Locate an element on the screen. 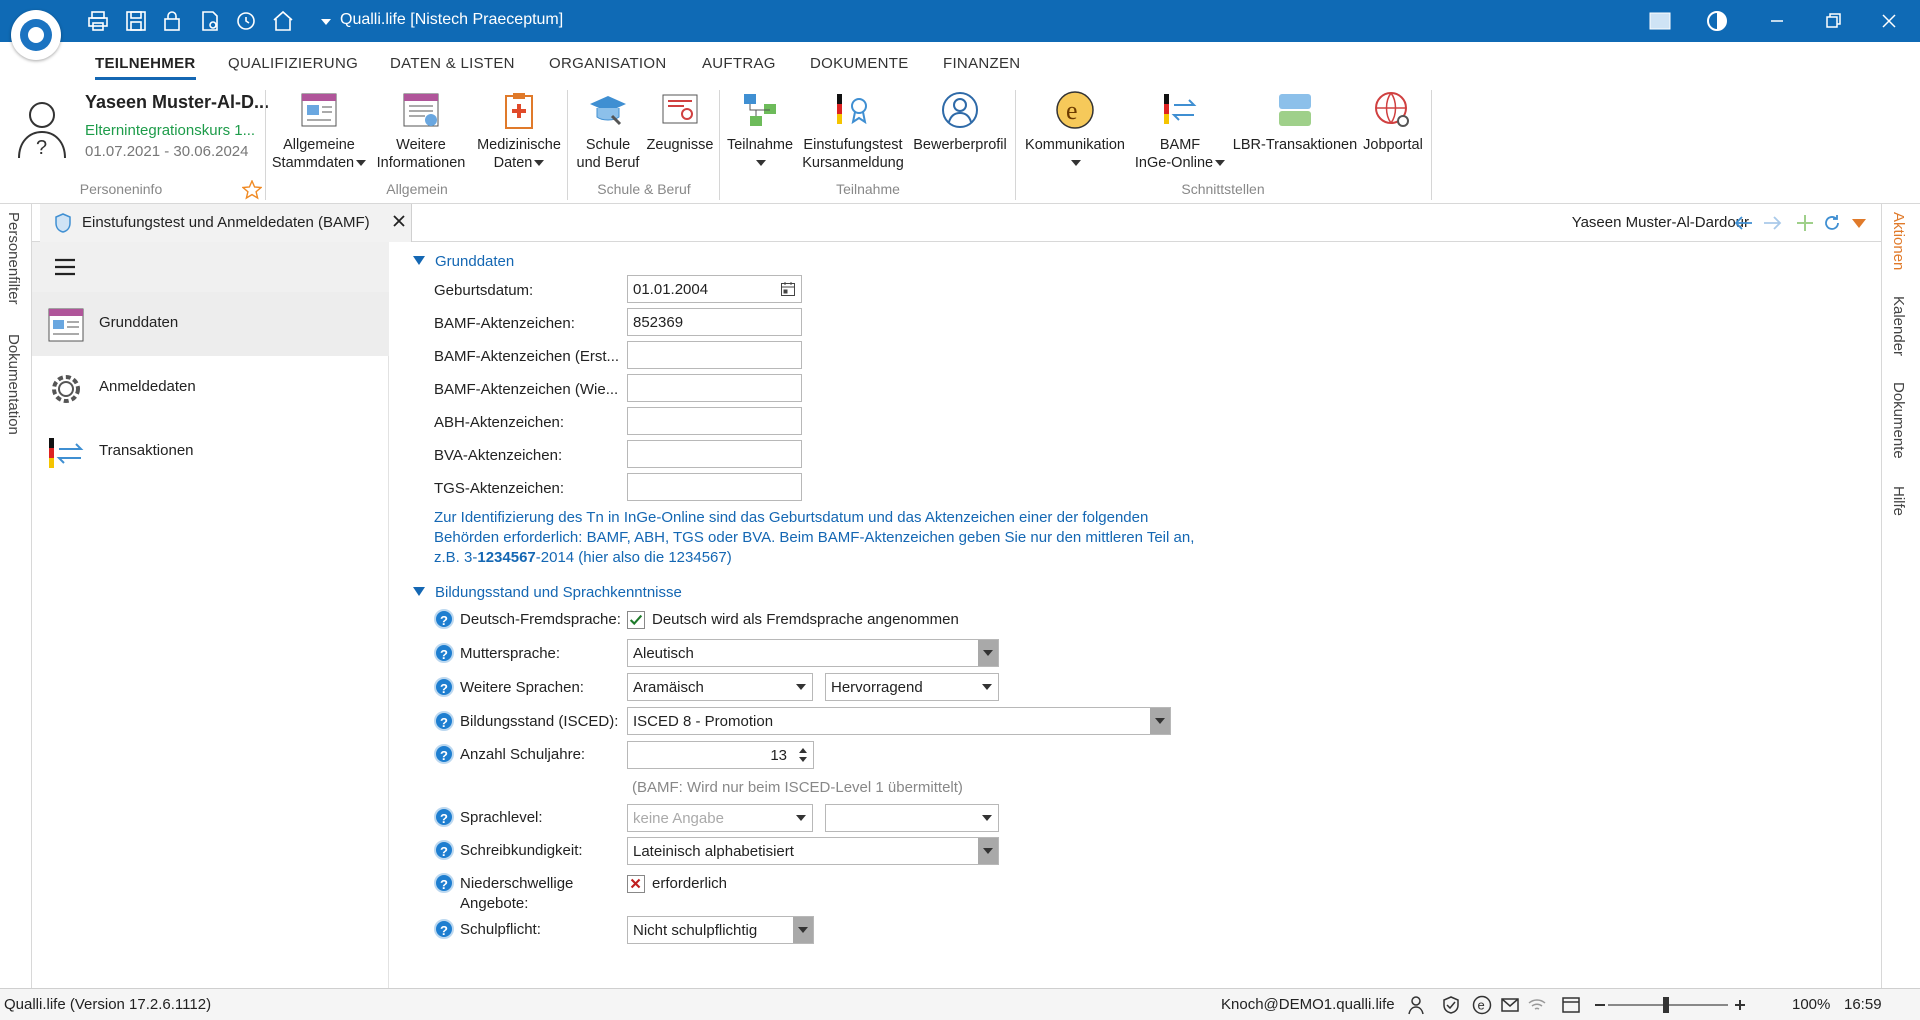  schreibkundigkeit-select: Lateinisch alphabetisiert is located at coordinates (813, 851).